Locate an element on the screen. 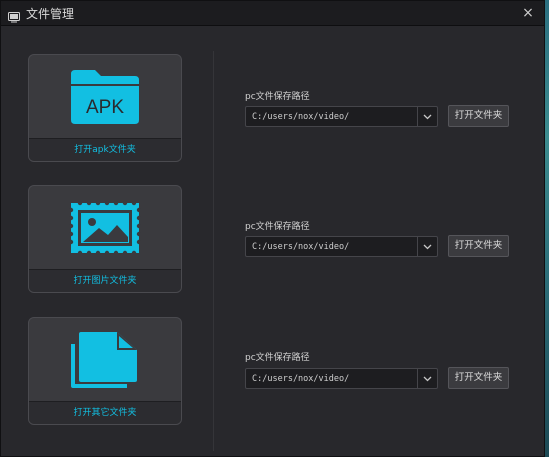  open-other-folder-card: 打开其它文件夹 is located at coordinates (105, 371).